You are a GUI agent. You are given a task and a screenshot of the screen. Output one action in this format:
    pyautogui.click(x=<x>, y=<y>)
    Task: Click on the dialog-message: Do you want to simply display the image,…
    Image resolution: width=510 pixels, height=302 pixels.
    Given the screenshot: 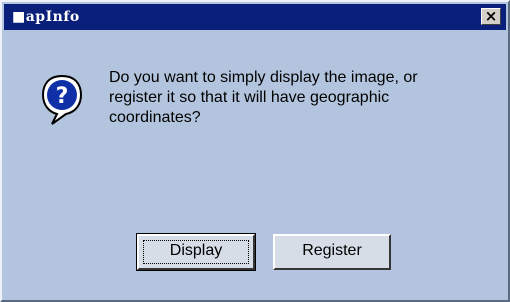 What is the action you would take?
    pyautogui.click(x=299, y=98)
    